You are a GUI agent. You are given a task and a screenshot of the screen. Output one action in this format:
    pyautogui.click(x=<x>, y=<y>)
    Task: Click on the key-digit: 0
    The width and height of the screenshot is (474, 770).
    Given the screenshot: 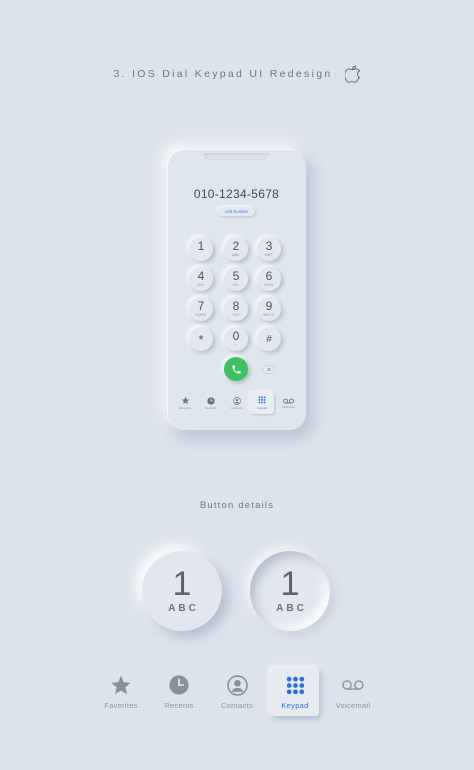 What is the action you would take?
    pyautogui.click(x=236, y=336)
    